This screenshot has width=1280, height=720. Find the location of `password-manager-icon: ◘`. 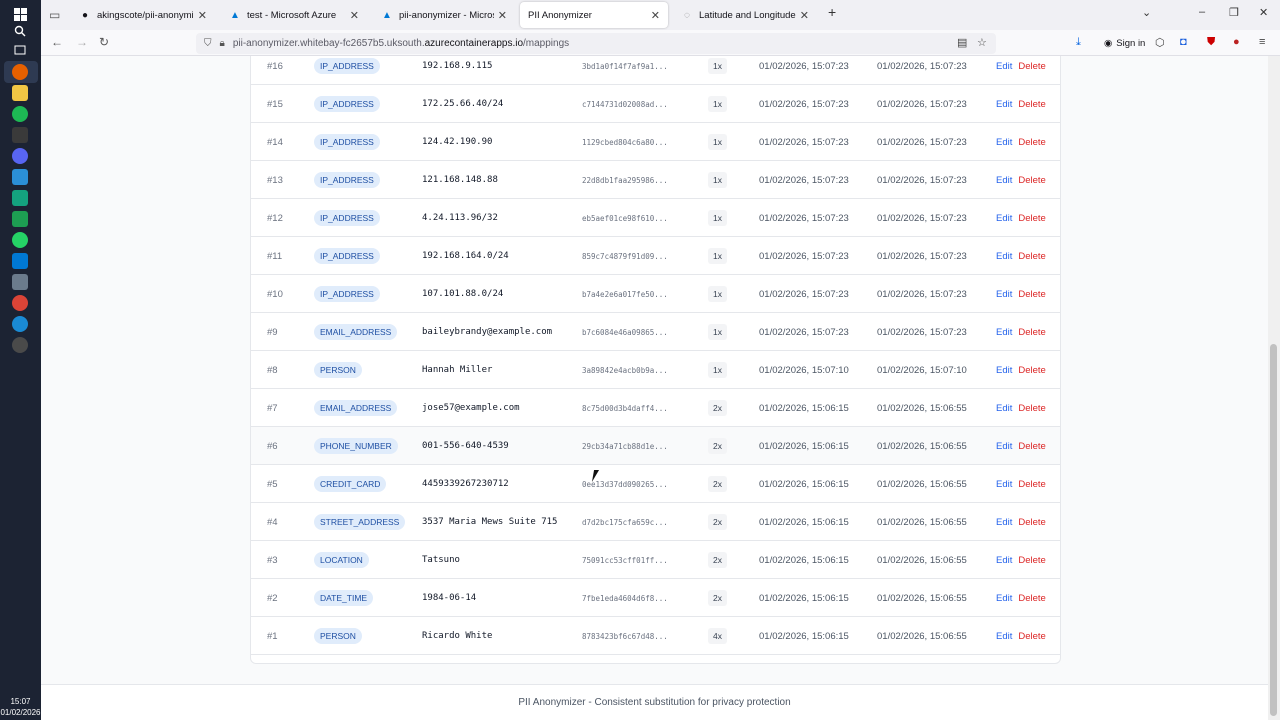

password-manager-icon: ◘ is located at coordinates (1183, 42).